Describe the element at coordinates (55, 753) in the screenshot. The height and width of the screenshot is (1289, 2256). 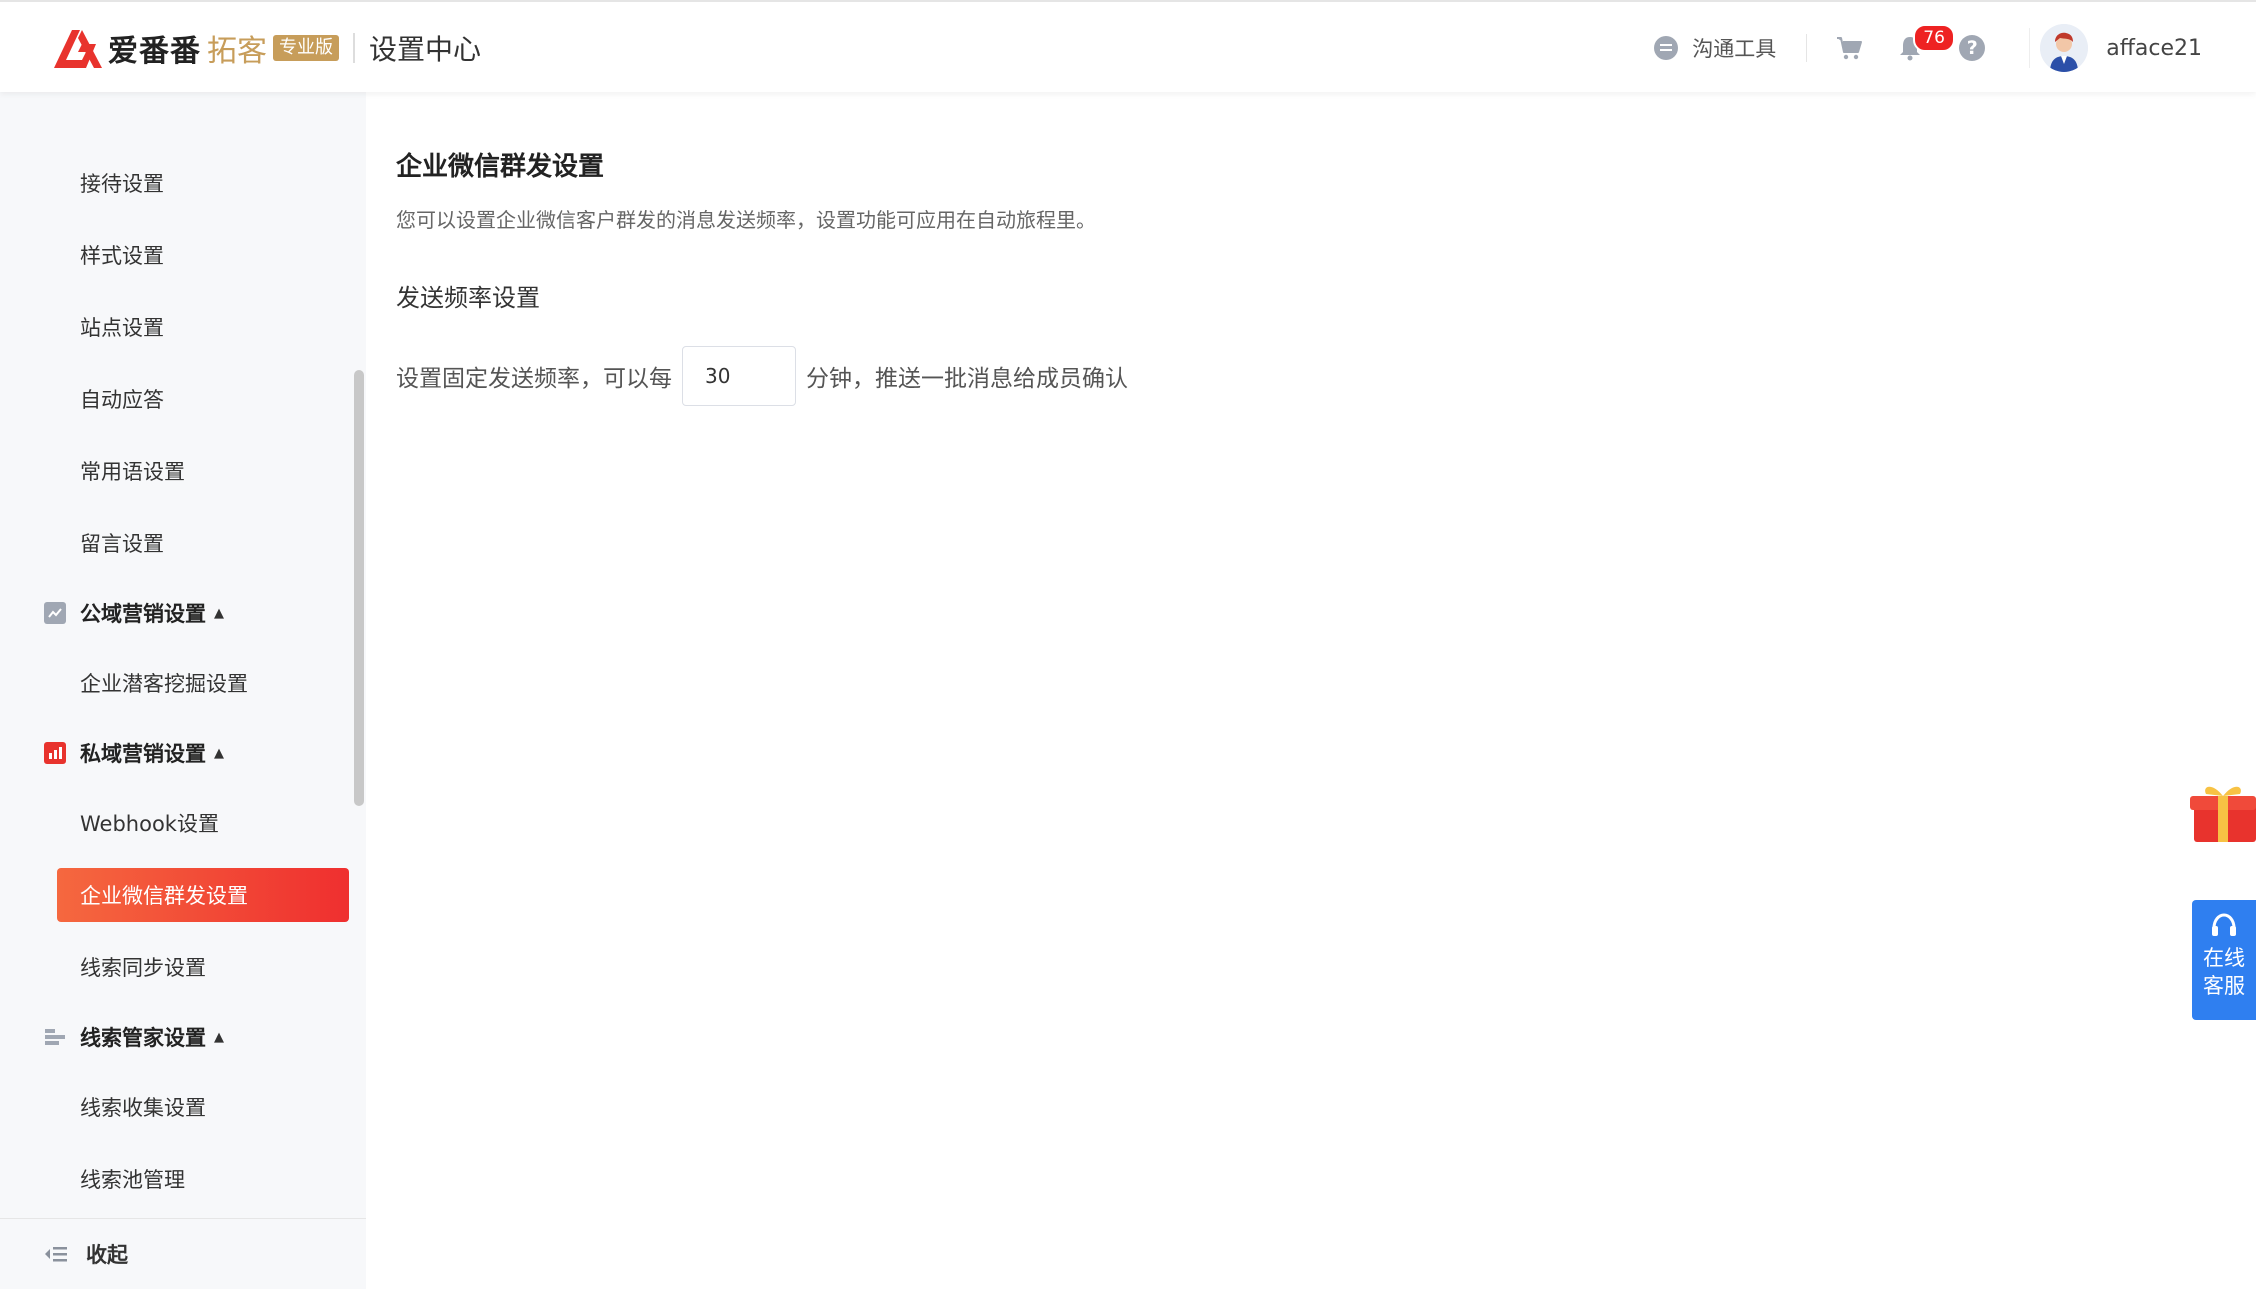
I see `bar-chart-icon` at that location.